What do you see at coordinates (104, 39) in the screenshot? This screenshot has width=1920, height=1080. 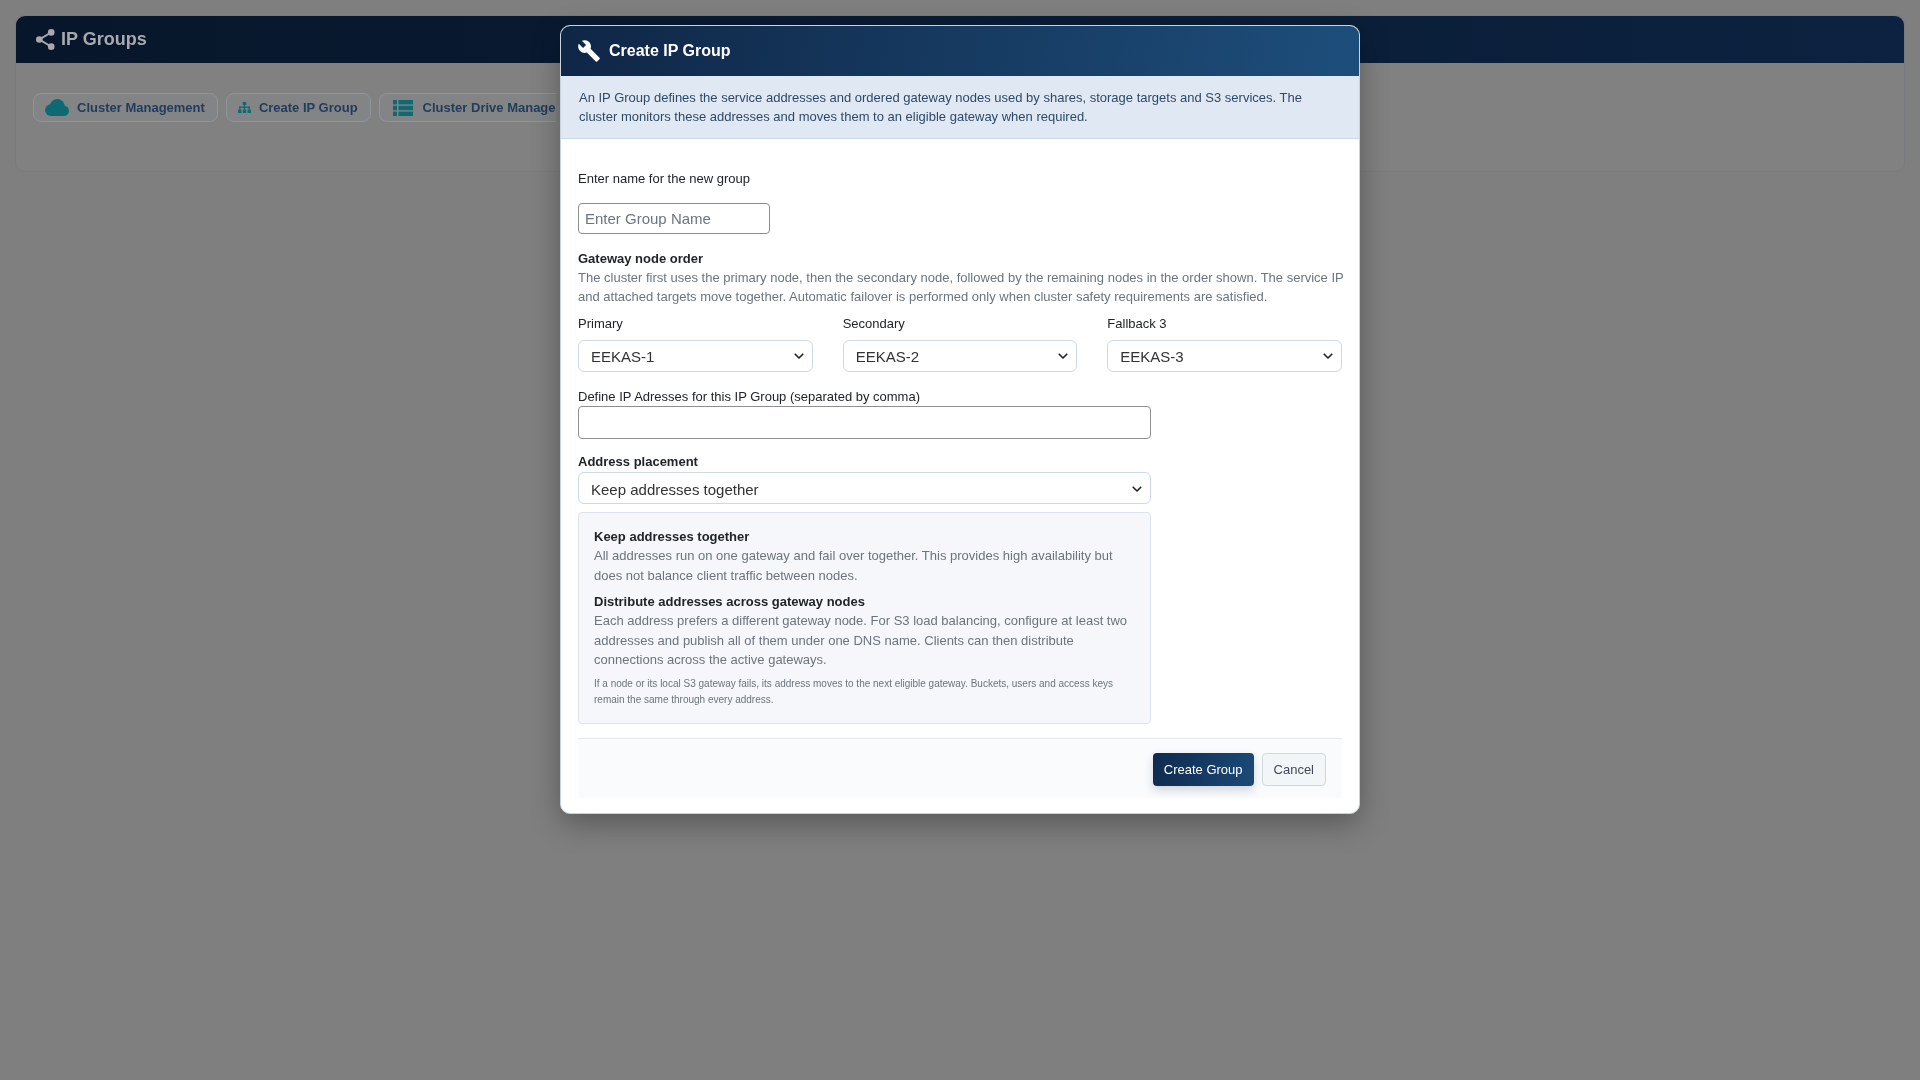 I see `page-title: IP Groups` at bounding box center [104, 39].